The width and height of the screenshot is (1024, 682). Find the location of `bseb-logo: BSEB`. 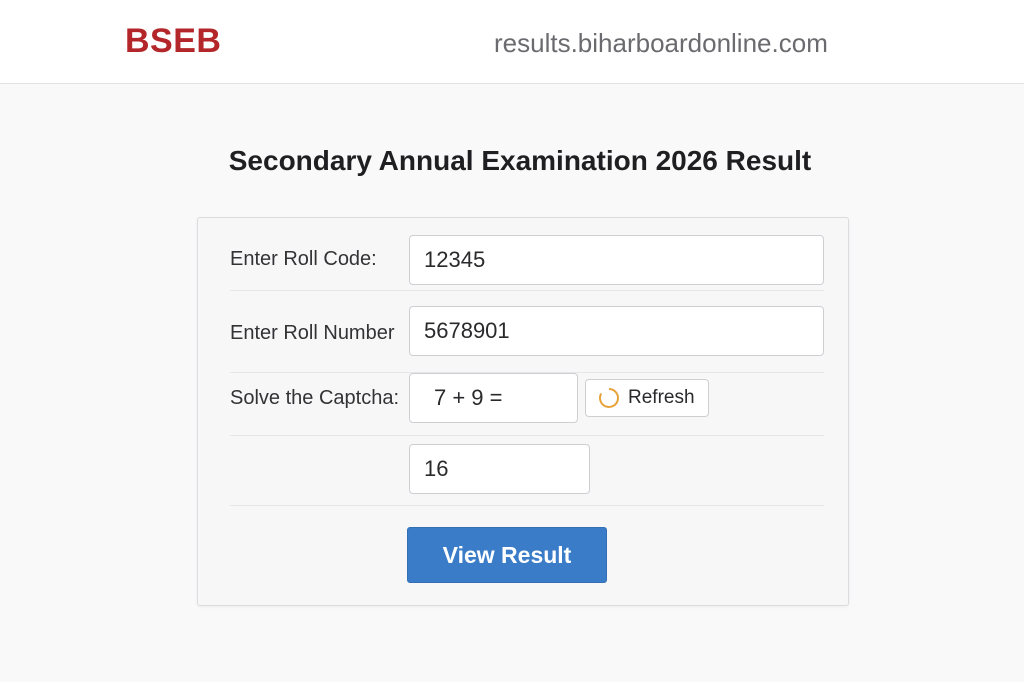

bseb-logo: BSEB is located at coordinates (173, 41).